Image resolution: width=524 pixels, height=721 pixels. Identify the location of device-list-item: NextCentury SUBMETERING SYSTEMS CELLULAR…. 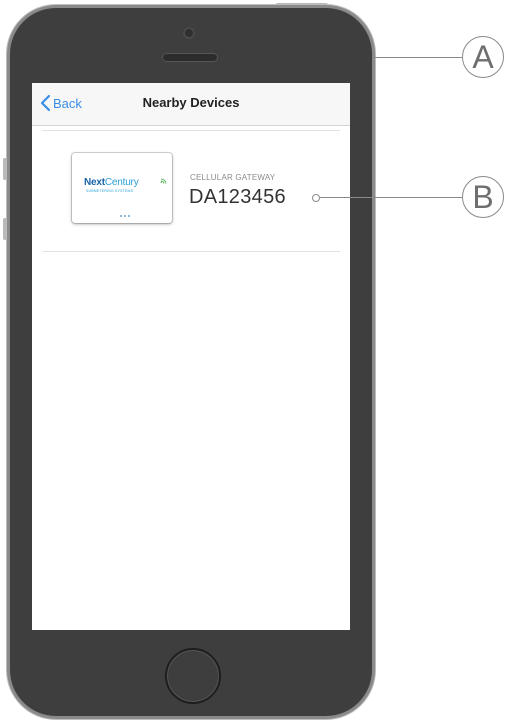
(191, 192).